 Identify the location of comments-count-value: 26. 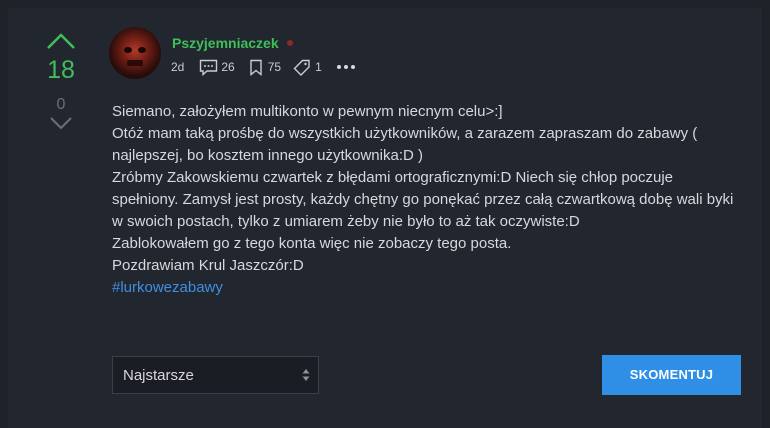
(228, 67).